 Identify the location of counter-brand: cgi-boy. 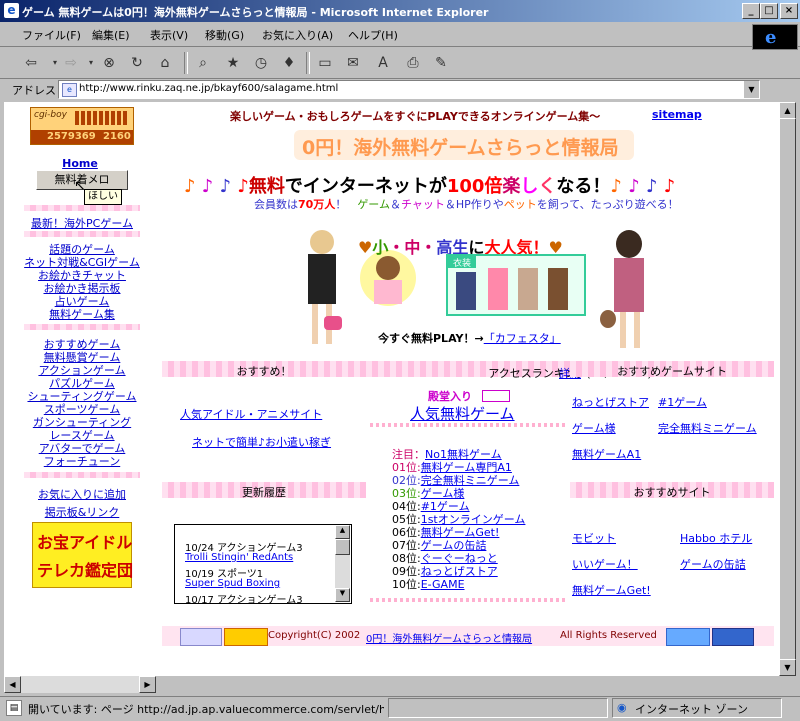
(50, 115).